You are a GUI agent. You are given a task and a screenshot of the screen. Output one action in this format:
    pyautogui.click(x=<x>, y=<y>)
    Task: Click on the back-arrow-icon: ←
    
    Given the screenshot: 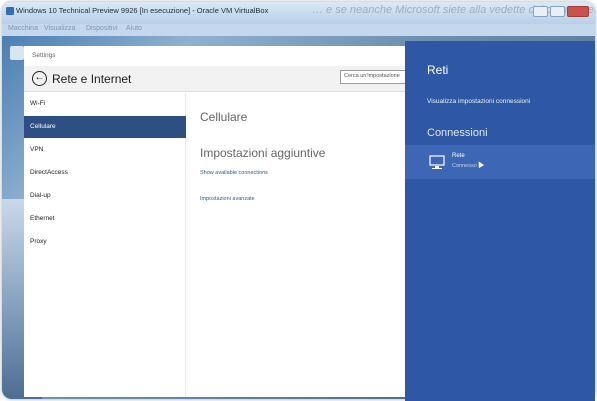 What is the action you would take?
    pyautogui.click(x=39, y=78)
    